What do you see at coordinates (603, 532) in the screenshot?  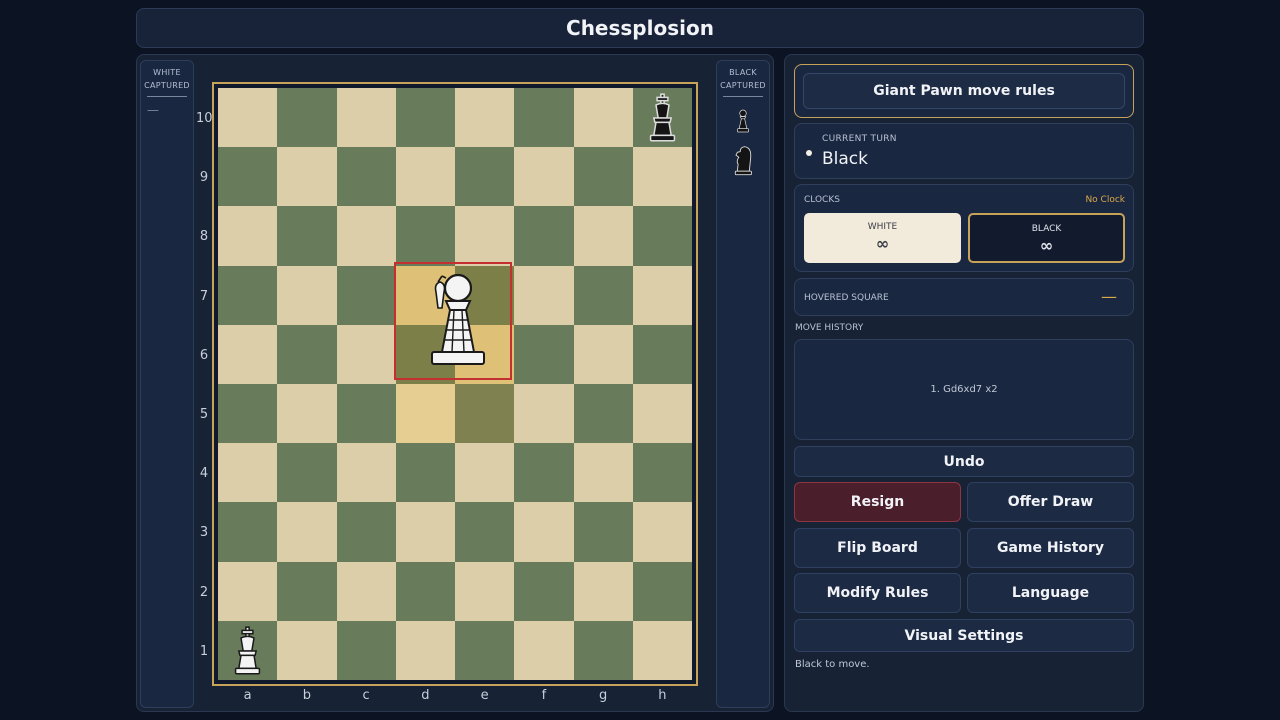 I see `square-g3` at bounding box center [603, 532].